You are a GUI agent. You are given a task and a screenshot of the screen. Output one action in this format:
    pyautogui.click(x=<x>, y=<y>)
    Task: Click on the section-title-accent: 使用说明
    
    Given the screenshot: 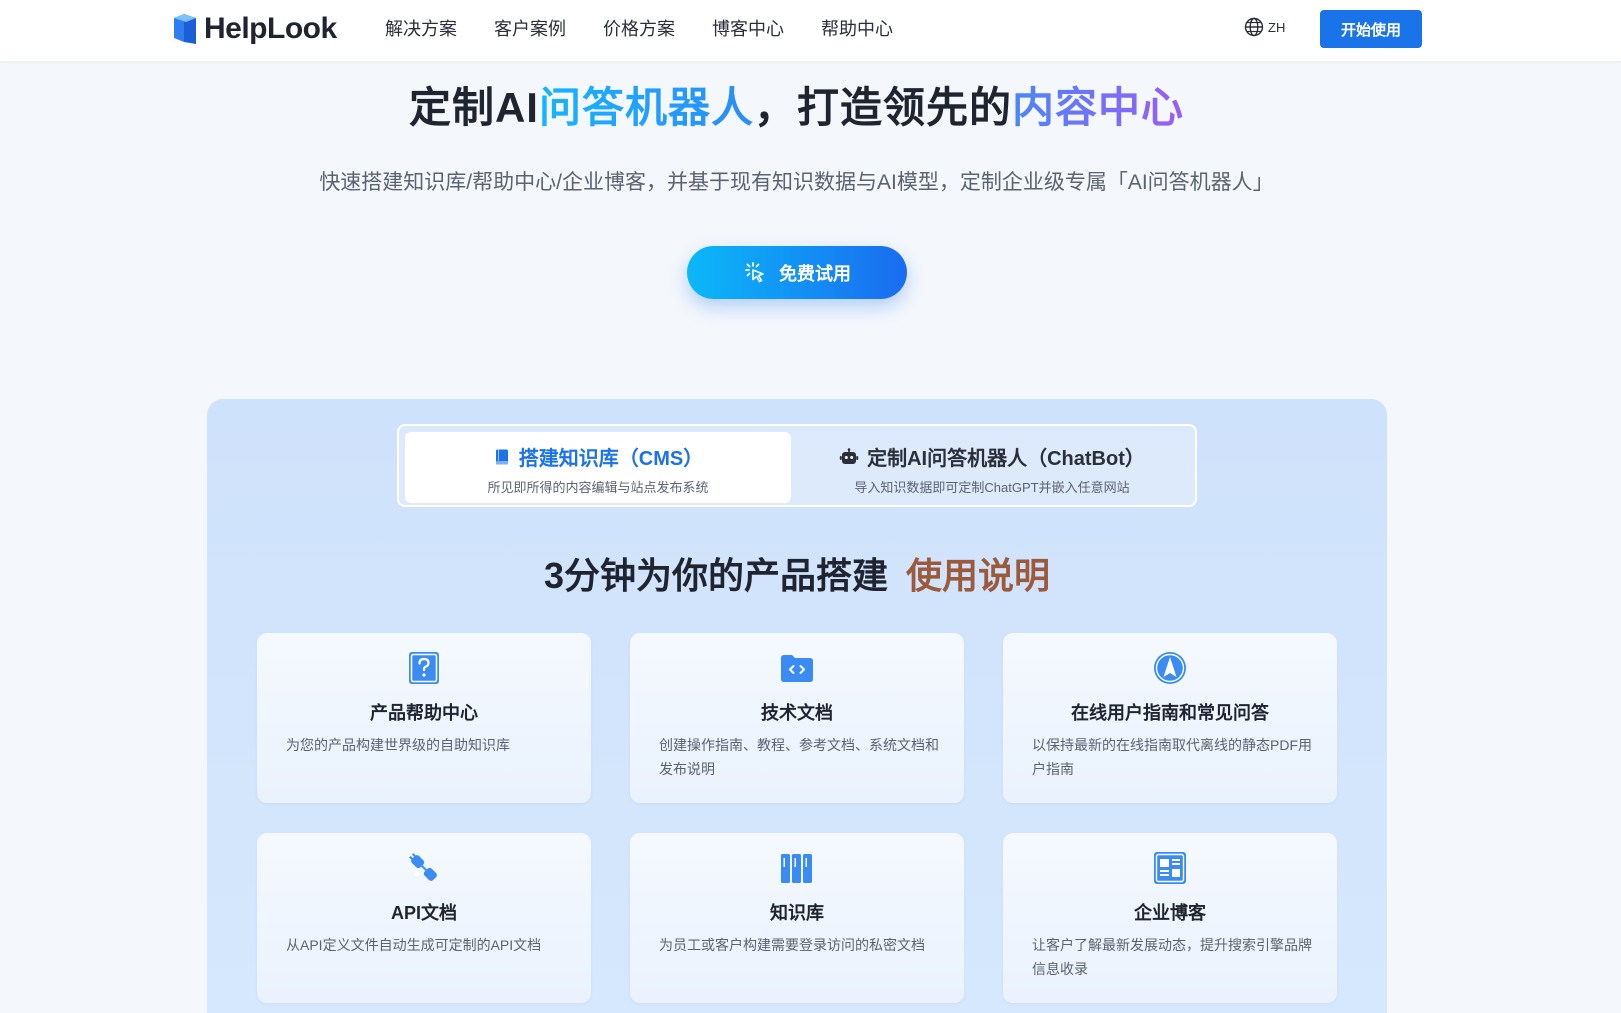 What is the action you would take?
    pyautogui.click(x=978, y=575)
    